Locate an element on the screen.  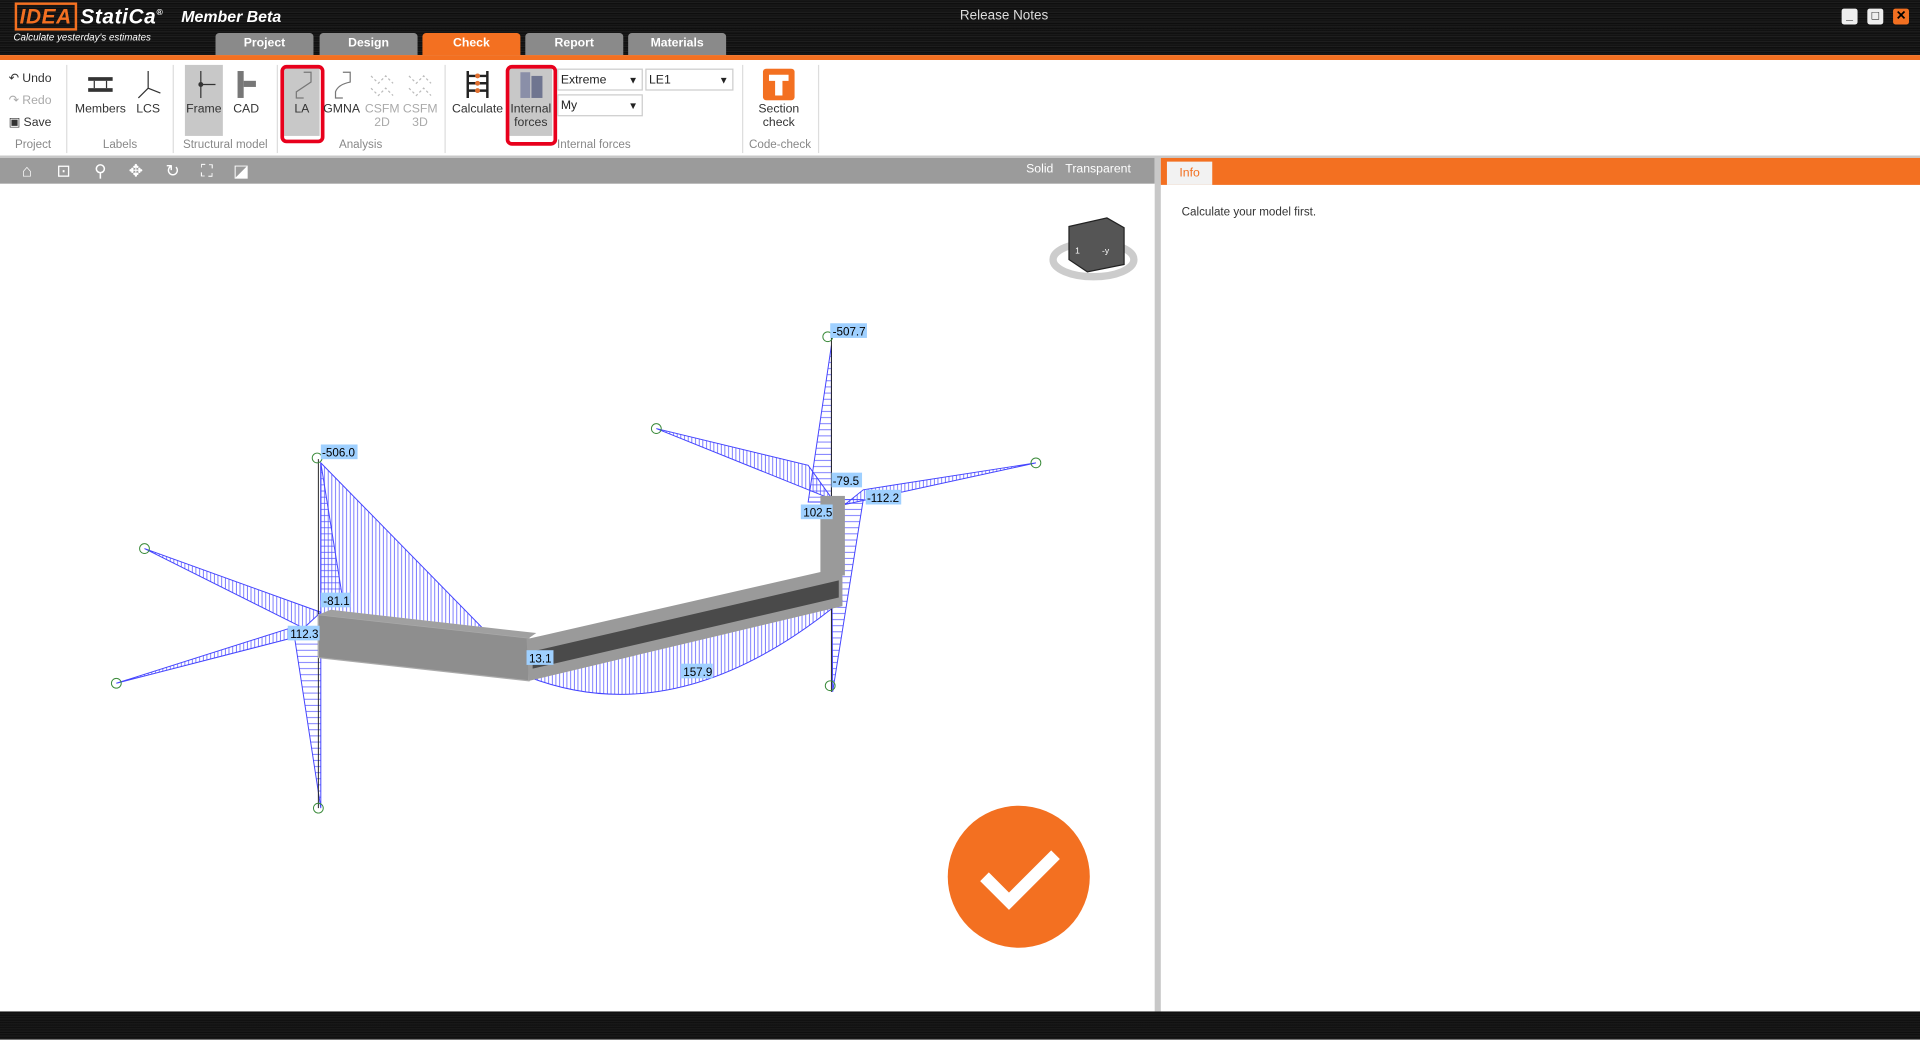
svg-text: 1 is located at coordinates (1077, 250).